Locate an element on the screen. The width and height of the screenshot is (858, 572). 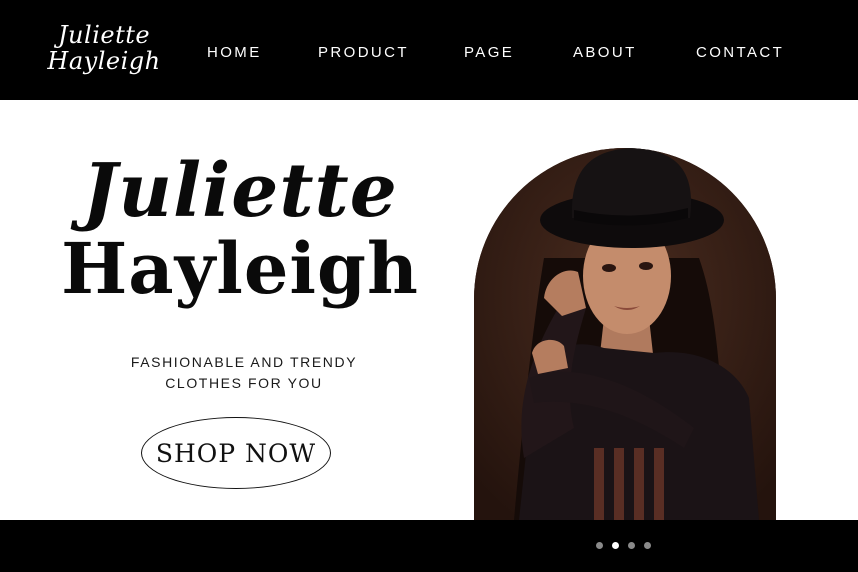
bottom-bar is located at coordinates (429, 546).